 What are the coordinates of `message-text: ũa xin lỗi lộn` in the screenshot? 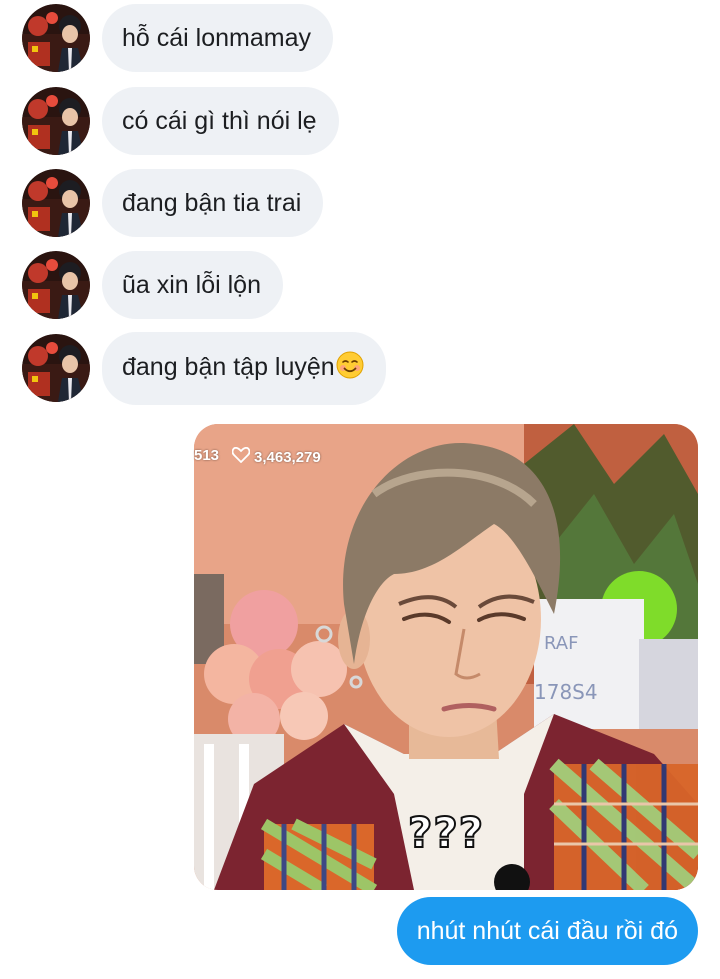 It's located at (191, 285).